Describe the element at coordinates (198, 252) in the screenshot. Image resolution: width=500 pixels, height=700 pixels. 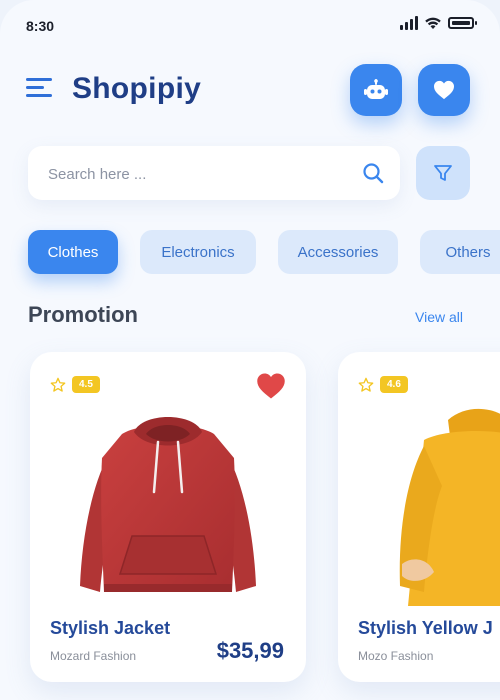
I see `category-chip-electronics: Electronics` at that location.